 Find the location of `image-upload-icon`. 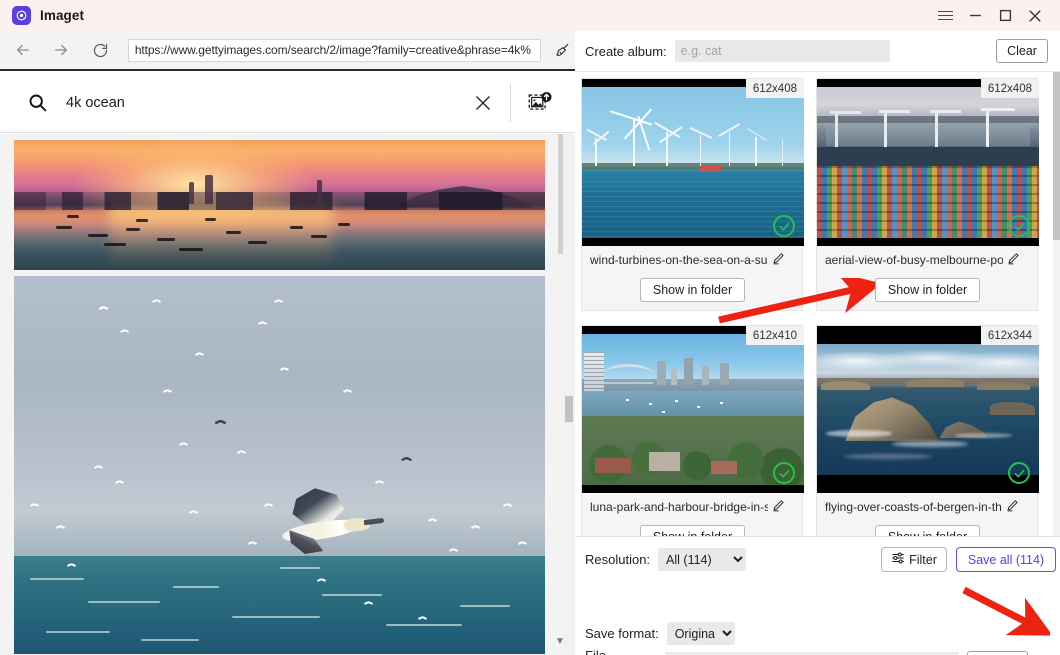

image-upload-icon is located at coordinates (540, 103).